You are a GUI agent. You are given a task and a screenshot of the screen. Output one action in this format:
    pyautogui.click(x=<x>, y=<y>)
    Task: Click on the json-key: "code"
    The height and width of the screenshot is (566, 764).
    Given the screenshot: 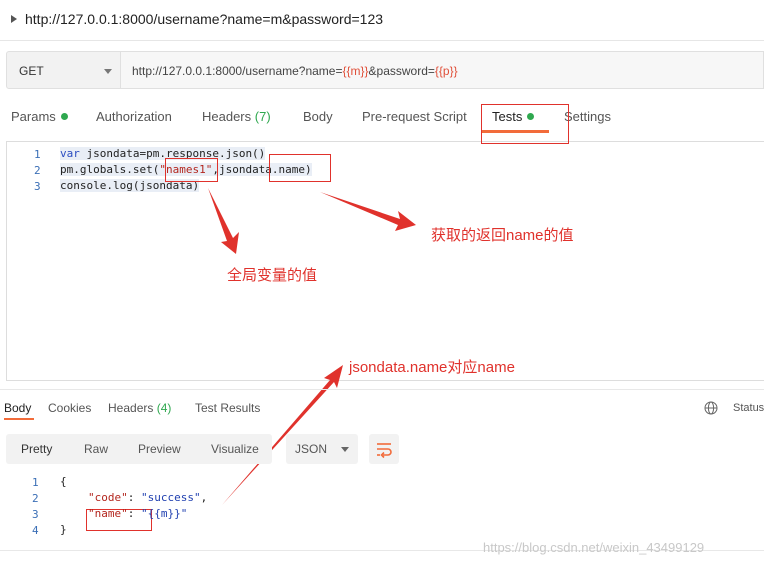 What is the action you would take?
    pyautogui.click(x=108, y=497)
    